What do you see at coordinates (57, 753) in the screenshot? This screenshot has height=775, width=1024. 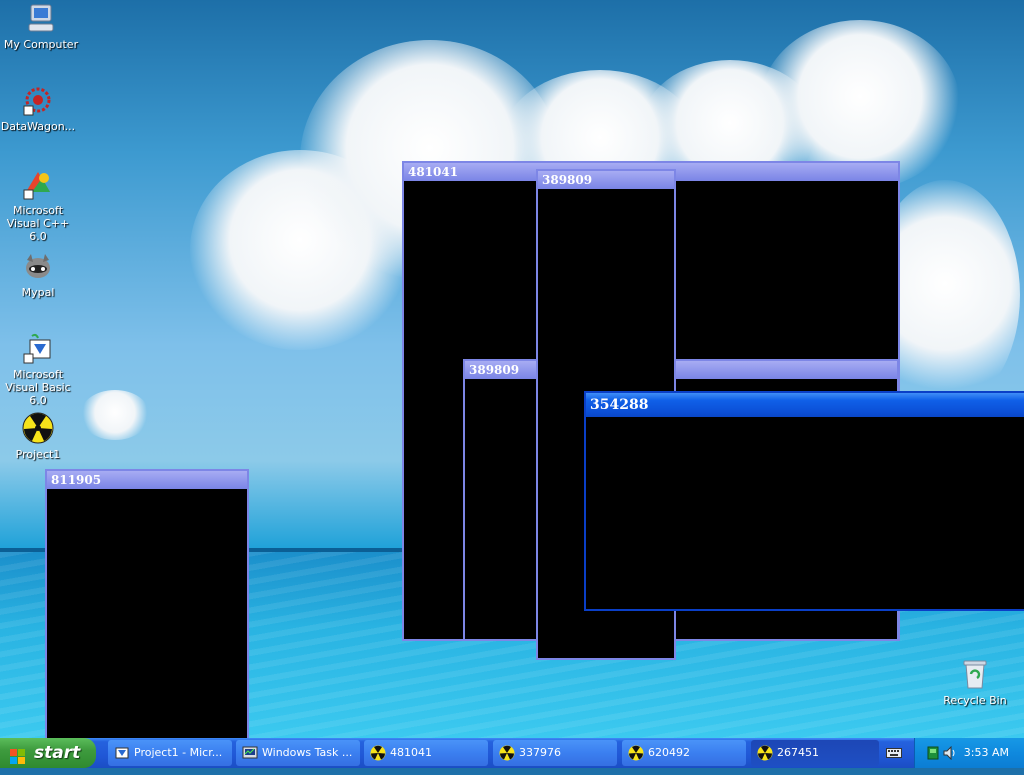 I see `start-label: start` at bounding box center [57, 753].